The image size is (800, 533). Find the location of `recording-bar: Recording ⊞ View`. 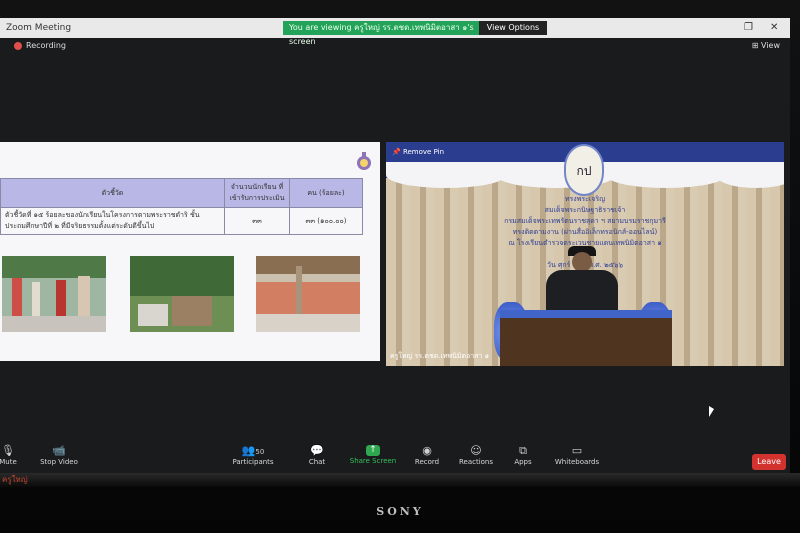

recording-bar: Recording ⊞ View is located at coordinates (395, 46).